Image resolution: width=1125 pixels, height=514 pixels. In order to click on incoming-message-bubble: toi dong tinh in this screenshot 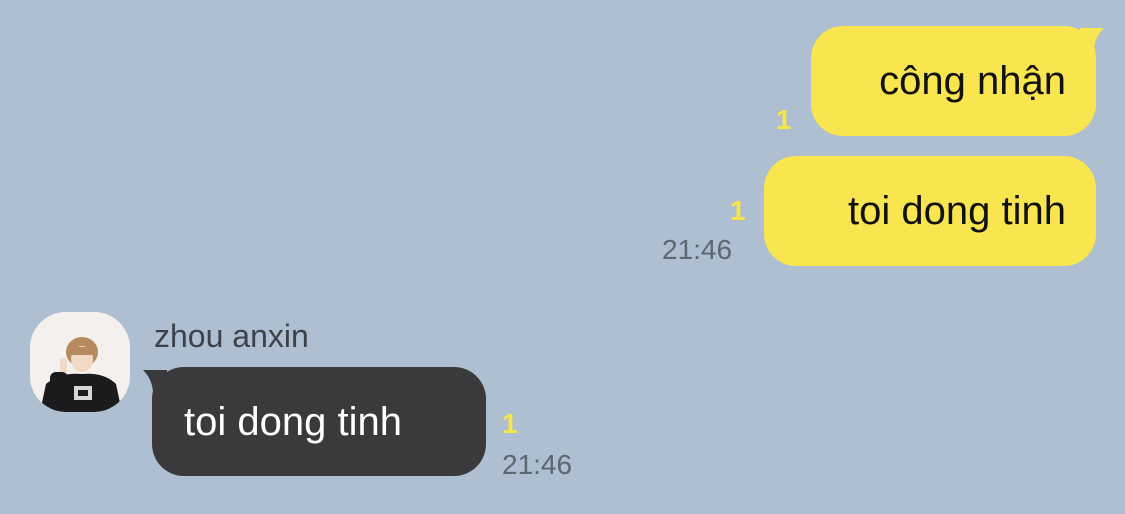, I will do `click(319, 421)`.